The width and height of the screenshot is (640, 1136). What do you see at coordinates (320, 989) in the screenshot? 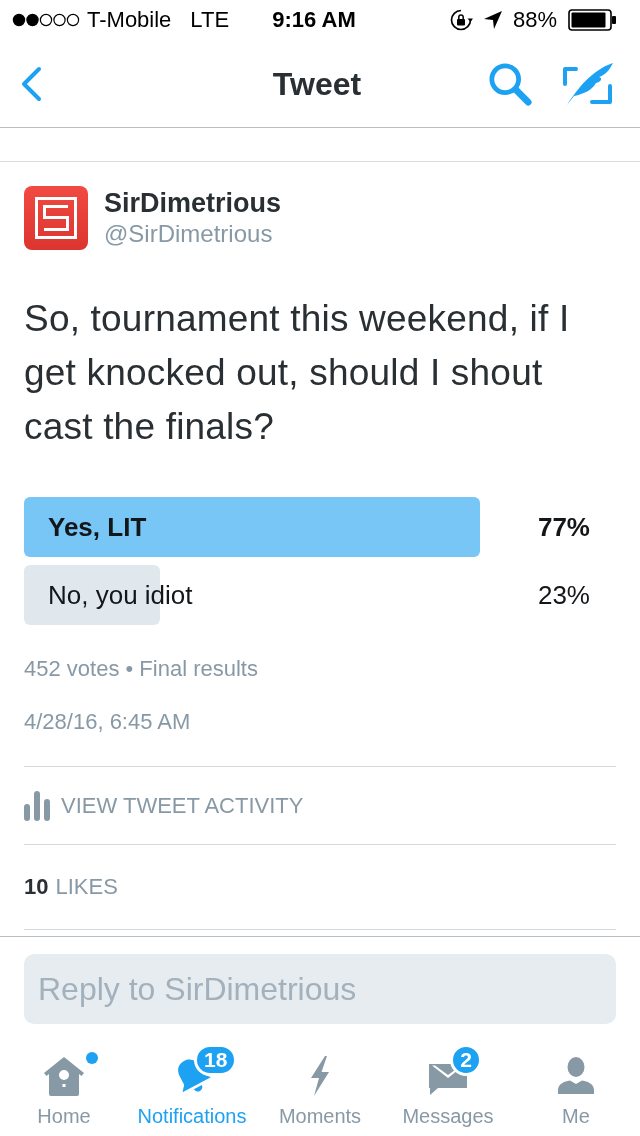
I see `reply-field: Reply to SirDimetrious` at bounding box center [320, 989].